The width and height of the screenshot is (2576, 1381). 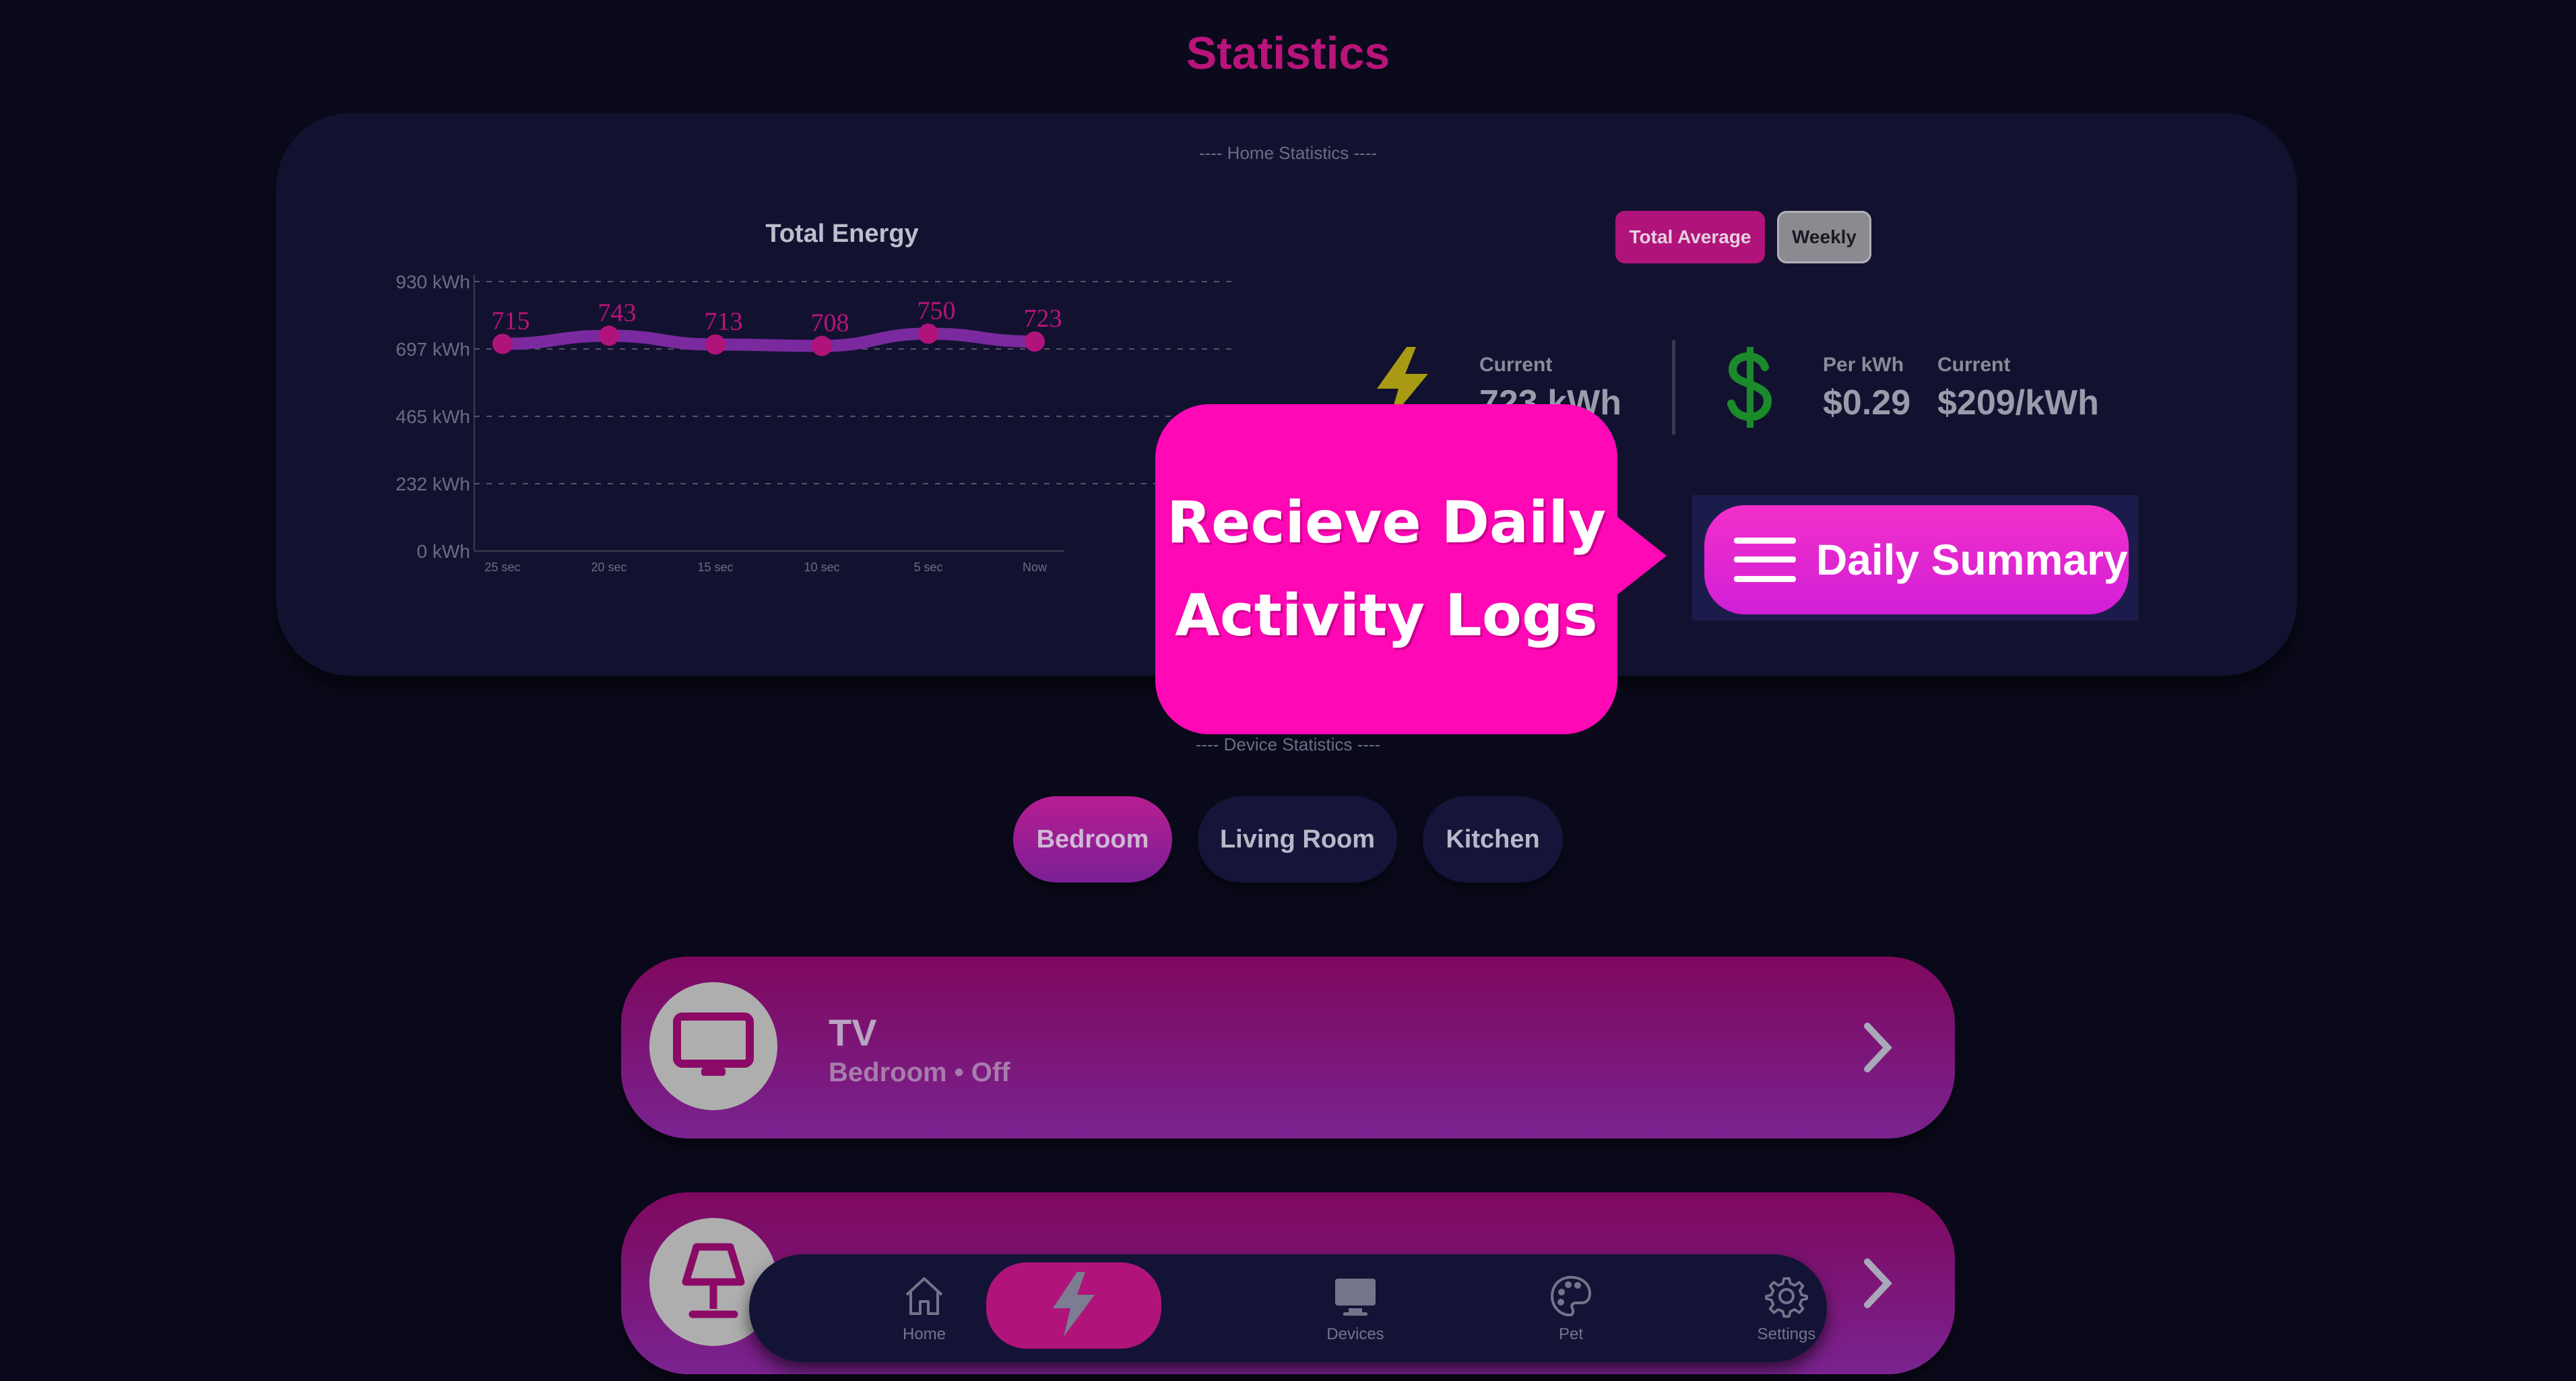 I want to click on page-title: Statistics, so click(x=1288, y=54).